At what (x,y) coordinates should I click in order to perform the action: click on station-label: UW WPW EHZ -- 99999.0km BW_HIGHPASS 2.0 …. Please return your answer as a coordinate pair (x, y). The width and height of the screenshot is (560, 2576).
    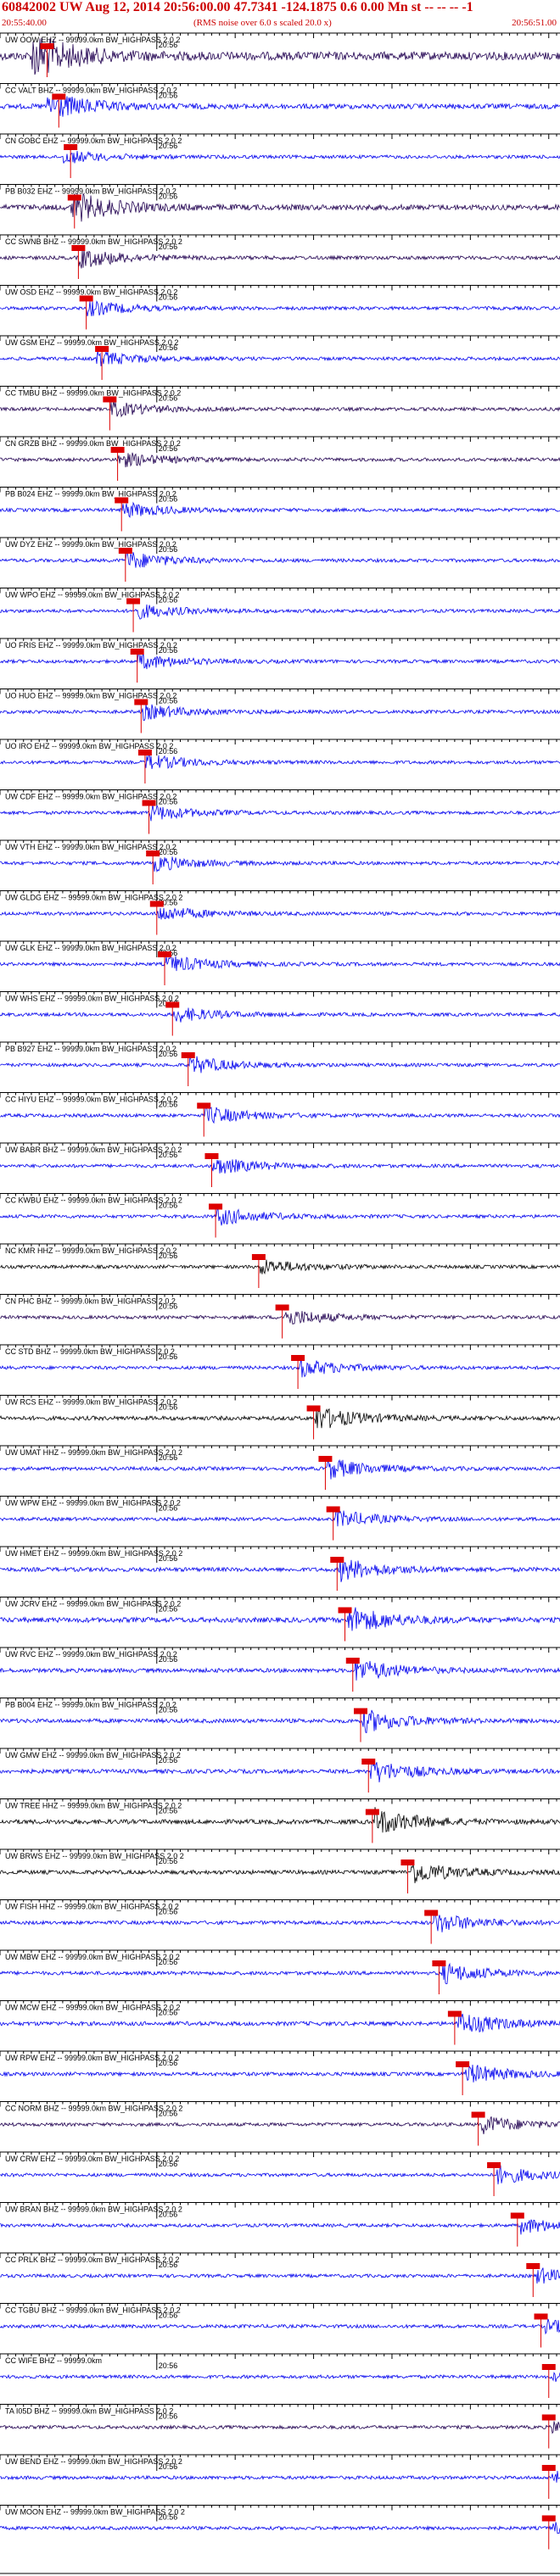
    Looking at the image, I should click on (93, 1503).